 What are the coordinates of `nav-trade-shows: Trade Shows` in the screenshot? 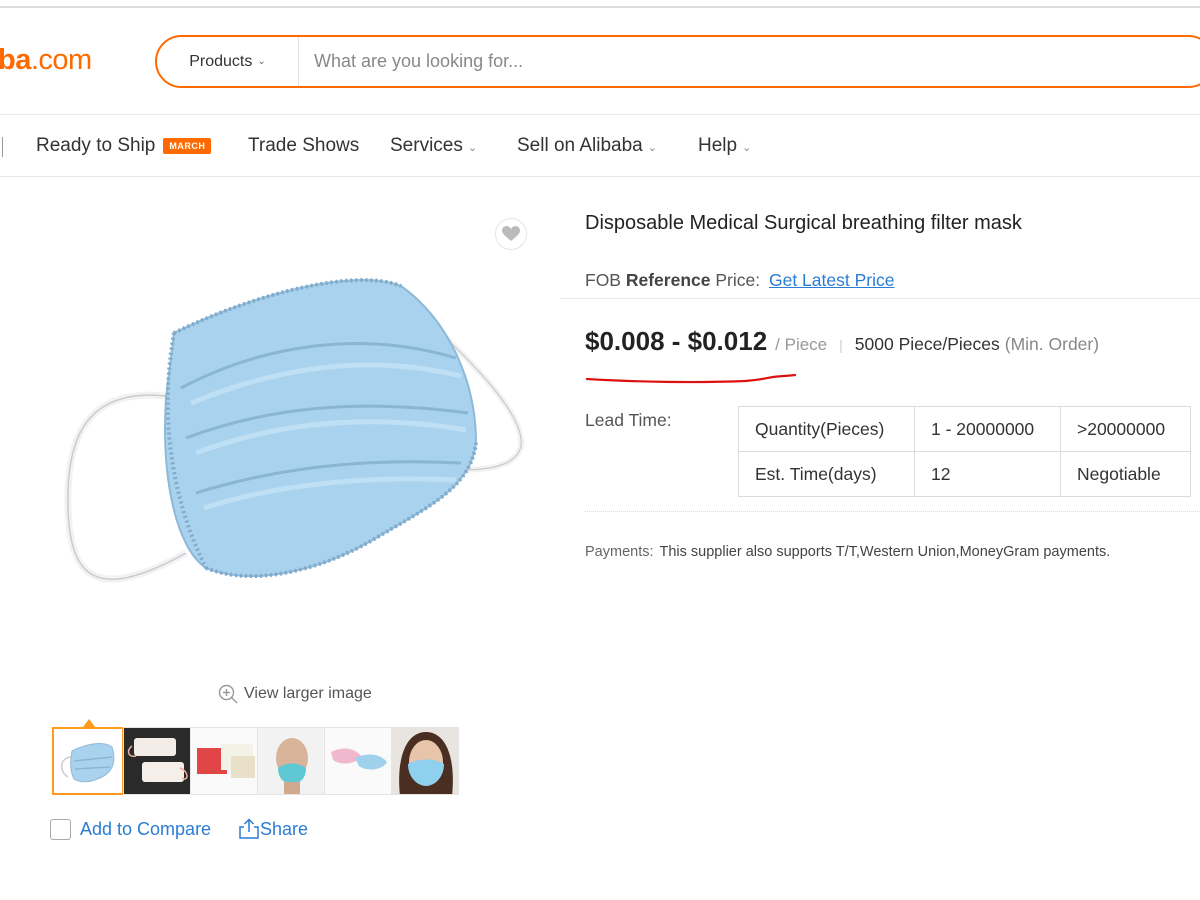 It's located at (303, 146).